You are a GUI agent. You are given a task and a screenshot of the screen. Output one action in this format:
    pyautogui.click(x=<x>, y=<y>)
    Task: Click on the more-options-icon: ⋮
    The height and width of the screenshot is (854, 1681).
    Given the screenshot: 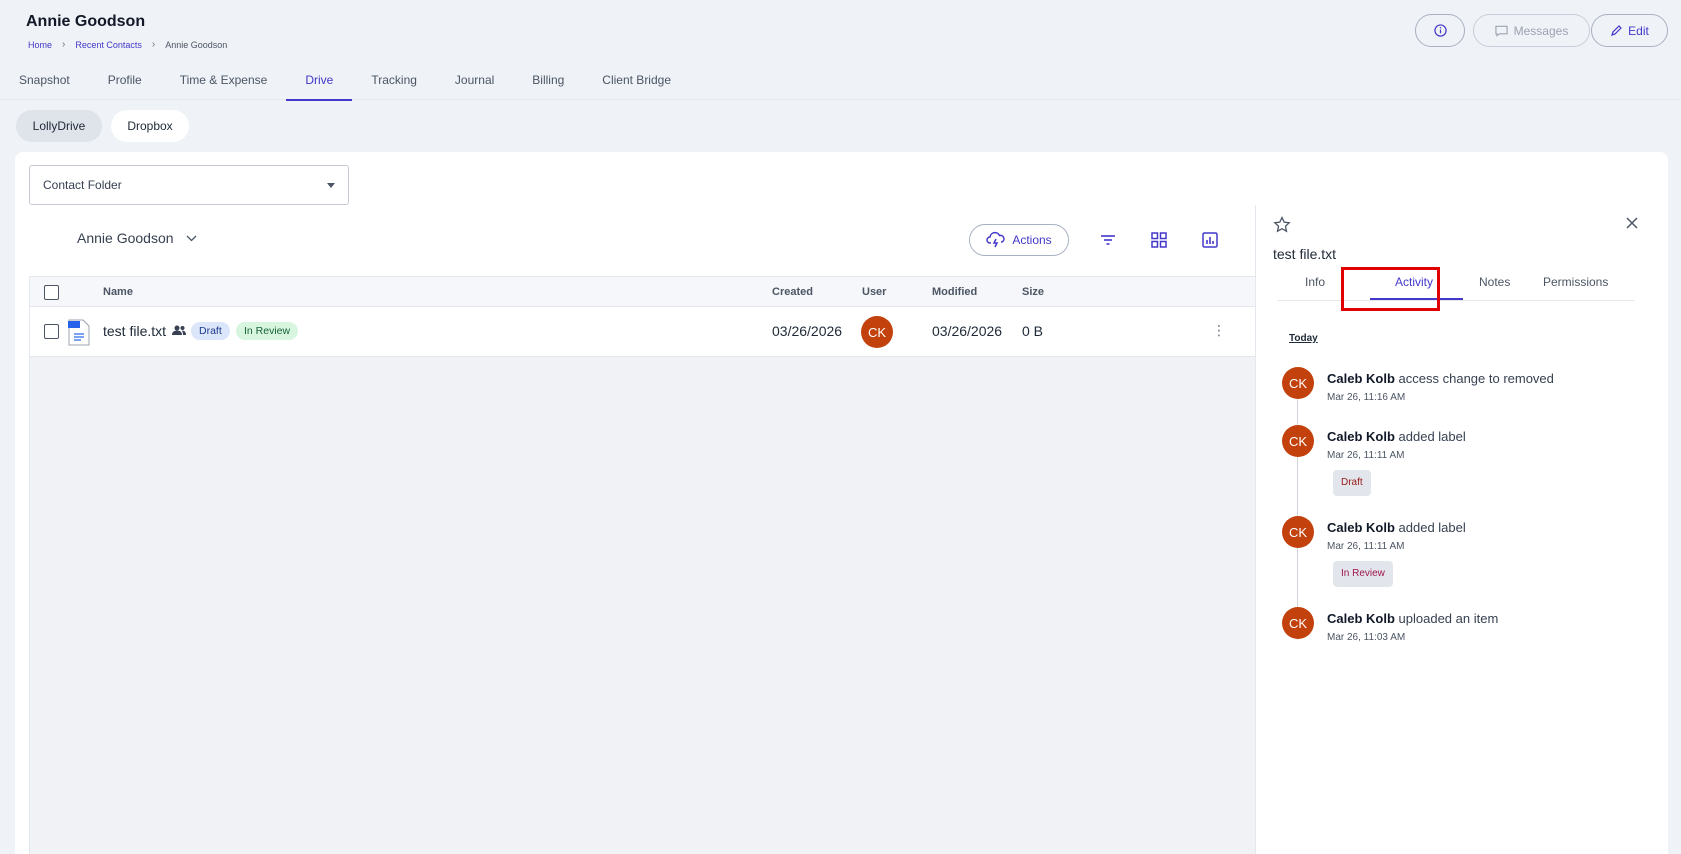 What is the action you would take?
    pyautogui.click(x=1219, y=330)
    